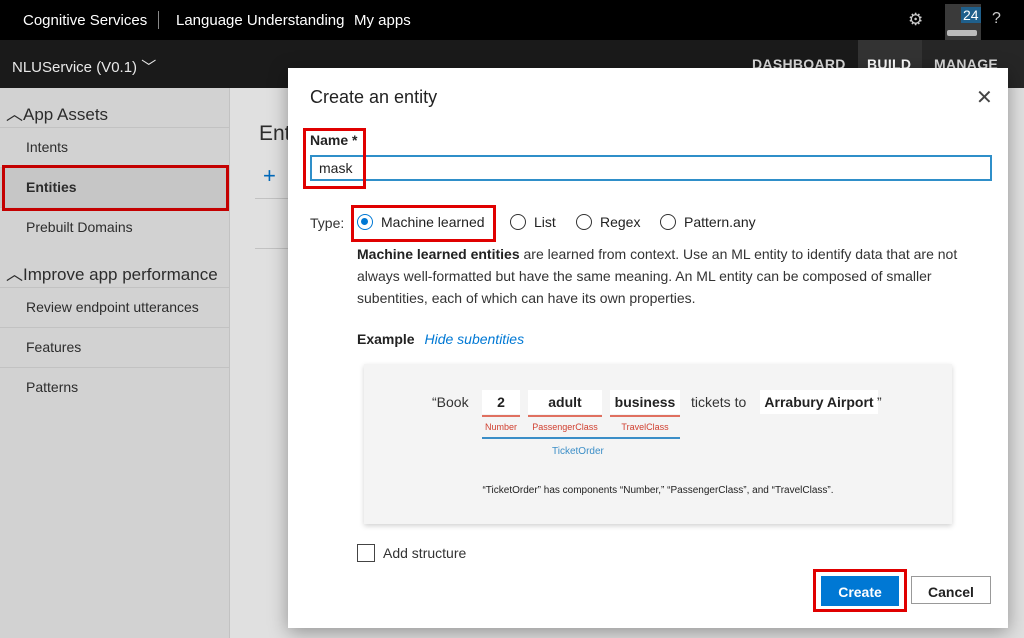 The image size is (1024, 638). Describe the element at coordinates (860, 591) in the screenshot. I see `create-button: Create` at that location.